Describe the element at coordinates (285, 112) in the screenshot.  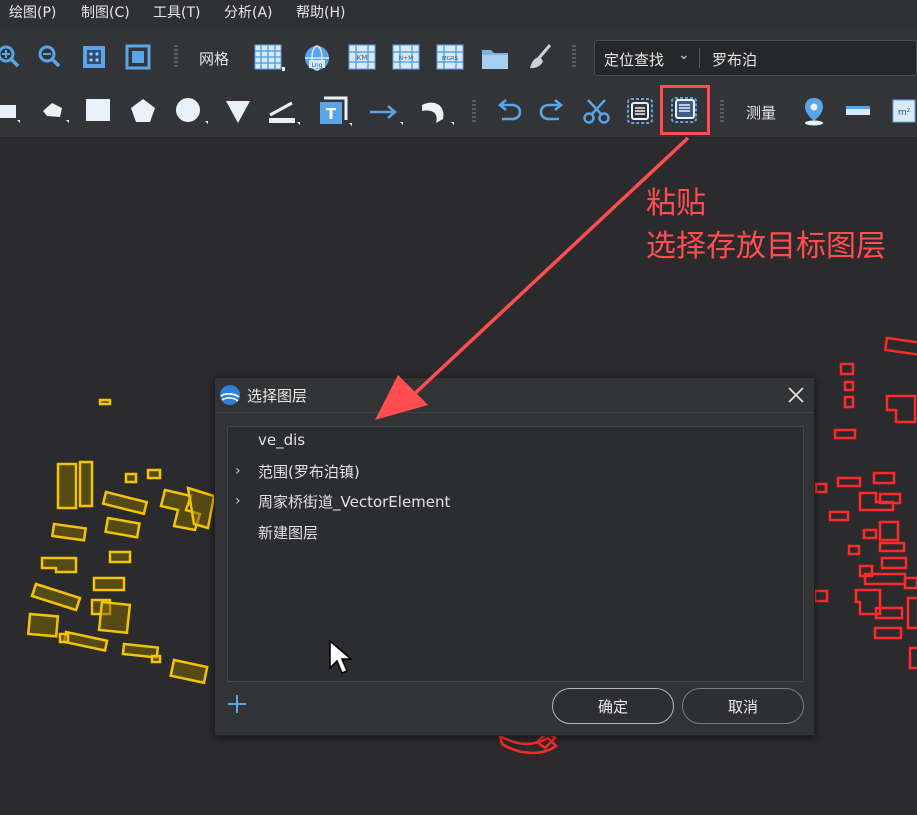
I see `line-style-icon` at that location.